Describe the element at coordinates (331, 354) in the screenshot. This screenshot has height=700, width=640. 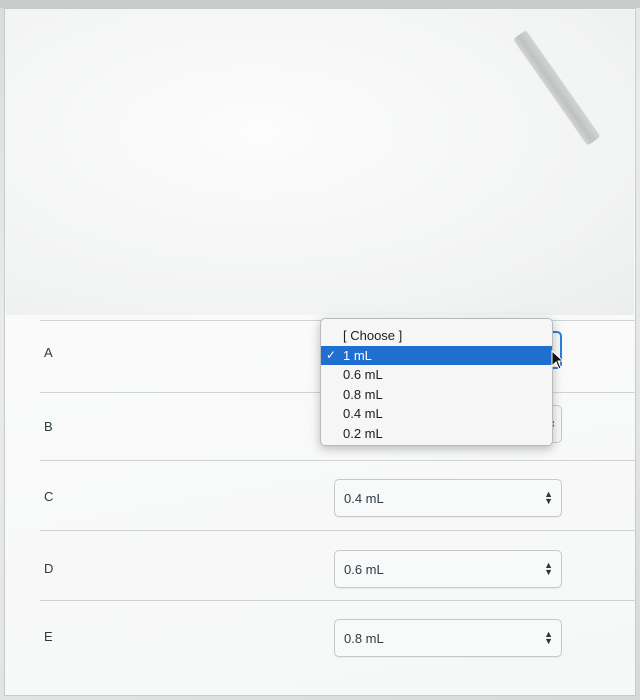
I see `checkmark-icon: ✓` at that location.